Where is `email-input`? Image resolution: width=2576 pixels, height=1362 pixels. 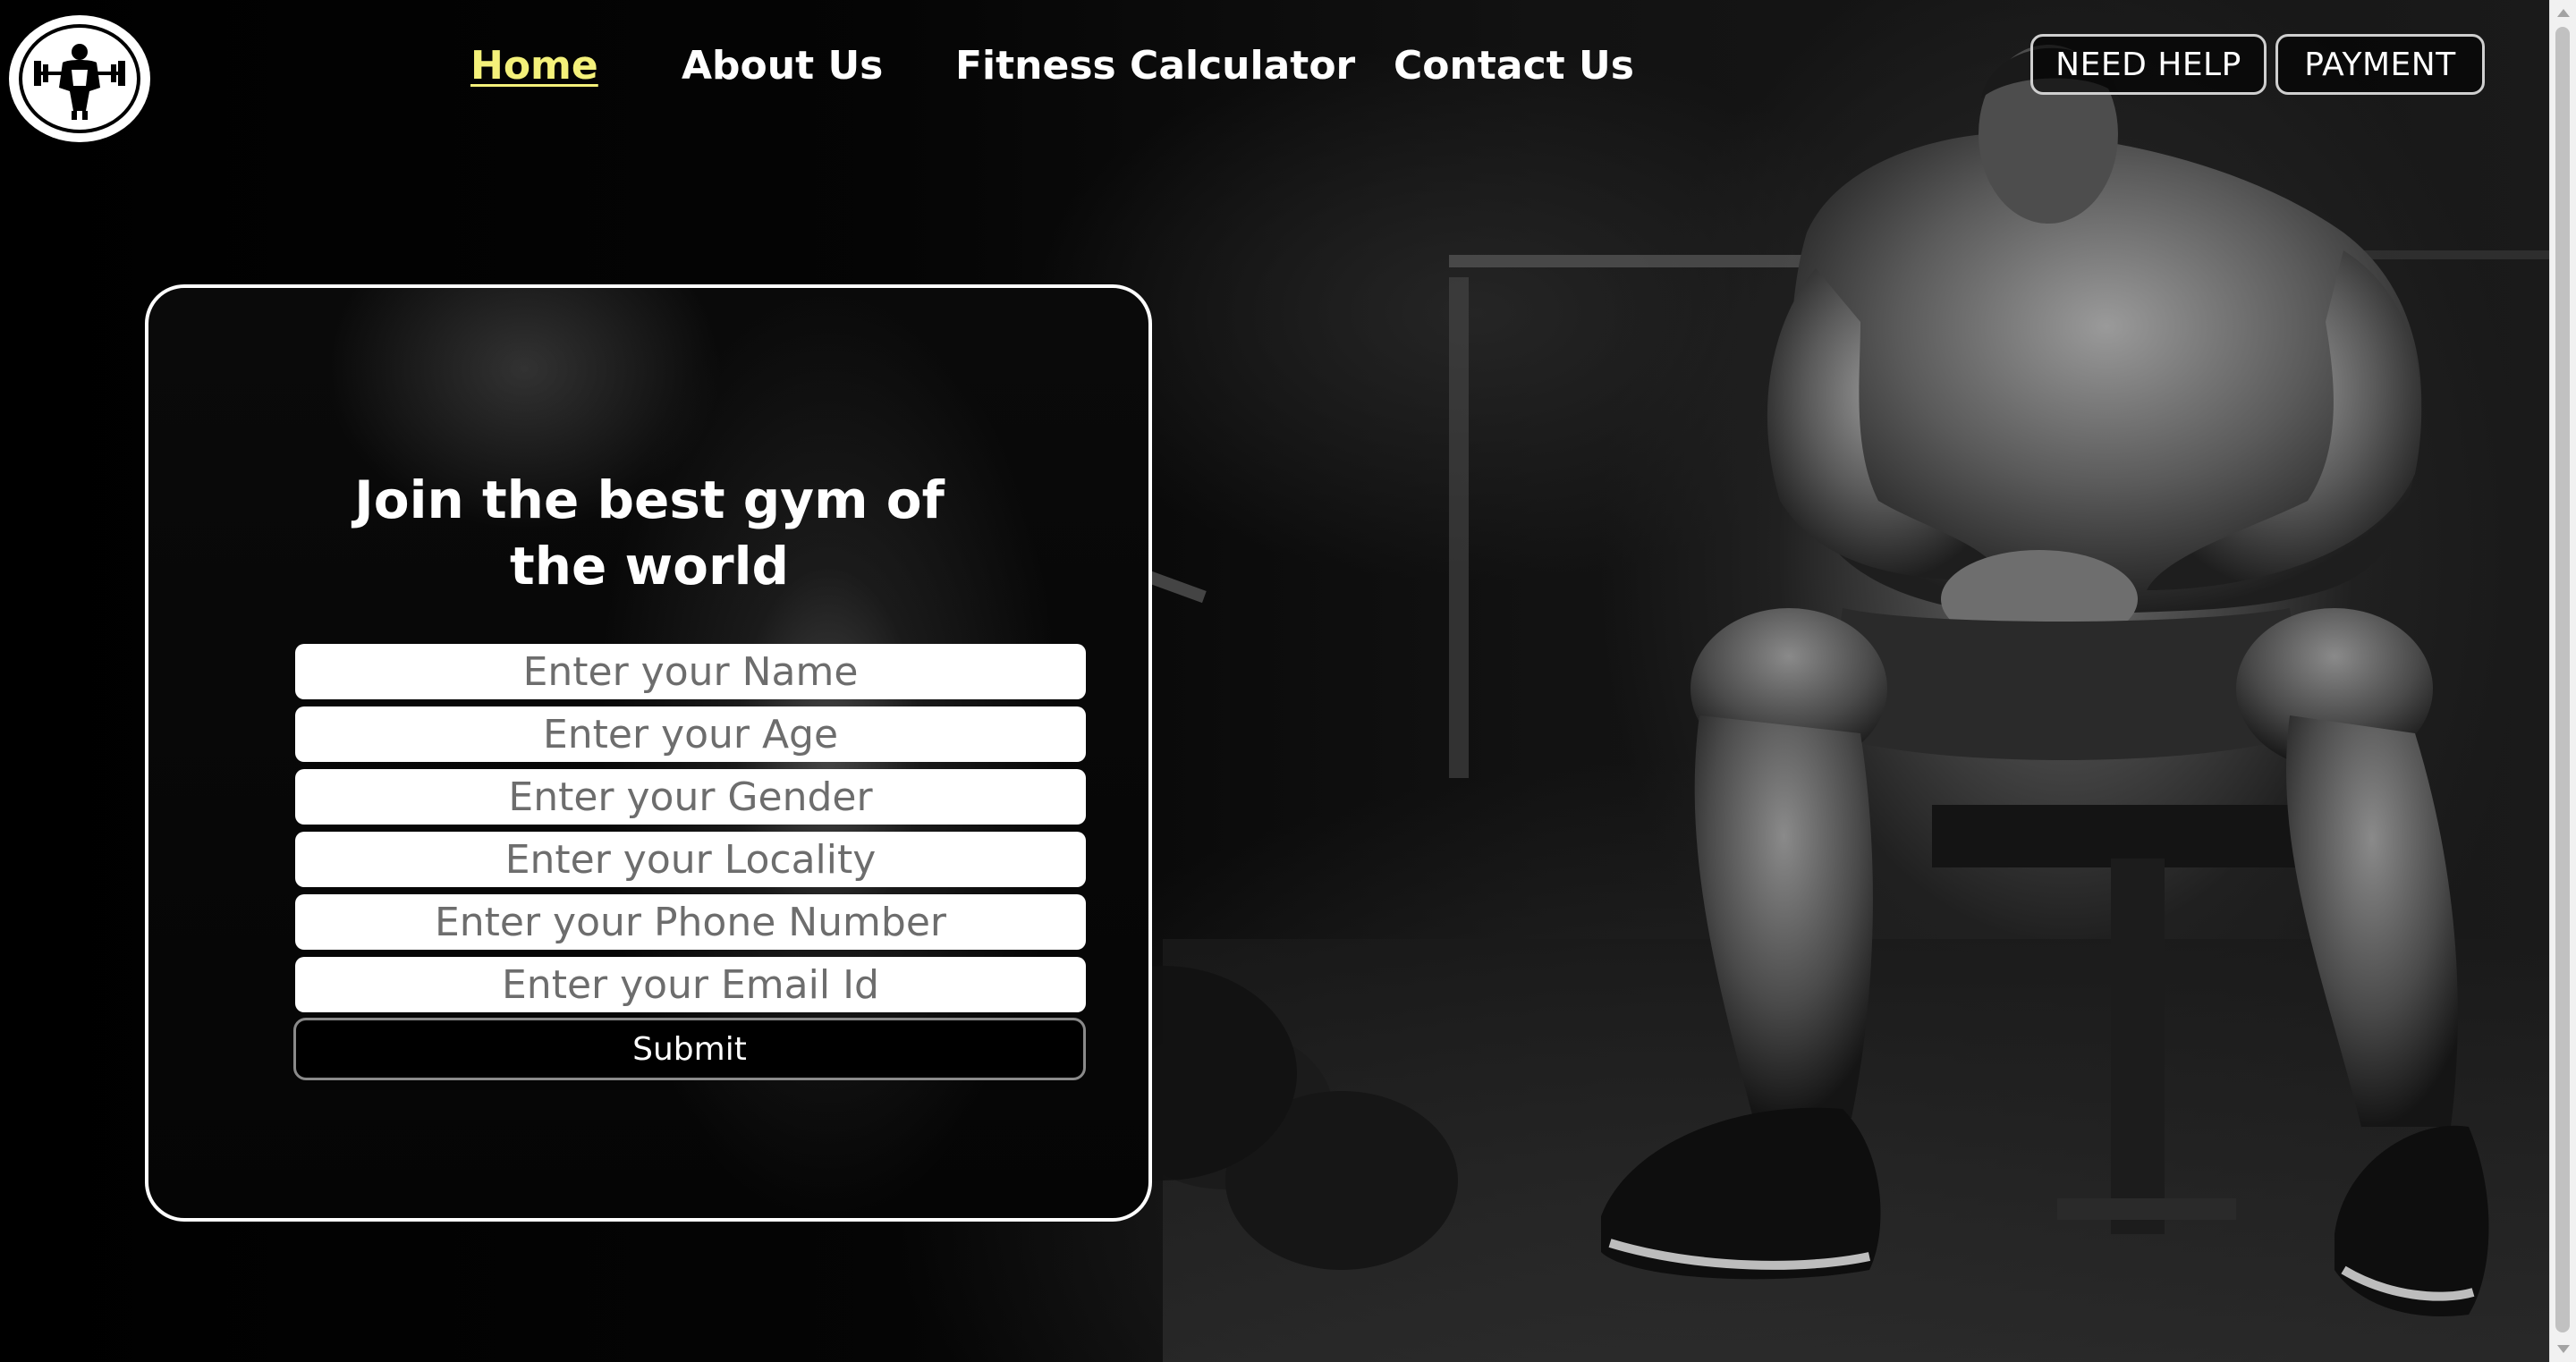
email-input is located at coordinates (690, 984).